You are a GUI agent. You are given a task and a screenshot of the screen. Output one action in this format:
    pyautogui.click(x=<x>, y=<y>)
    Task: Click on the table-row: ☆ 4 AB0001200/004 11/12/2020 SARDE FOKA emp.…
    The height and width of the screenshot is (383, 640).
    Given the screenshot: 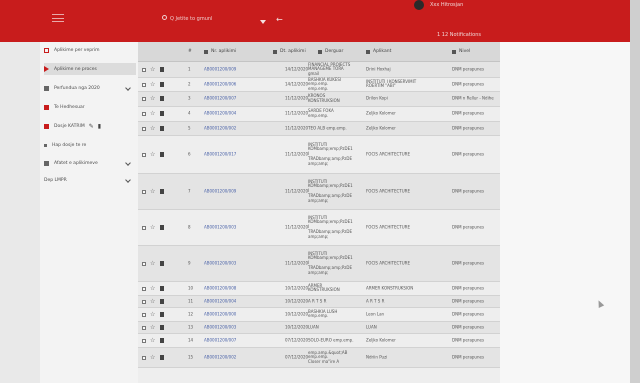 What is the action you would take?
    pyautogui.click(x=319, y=114)
    